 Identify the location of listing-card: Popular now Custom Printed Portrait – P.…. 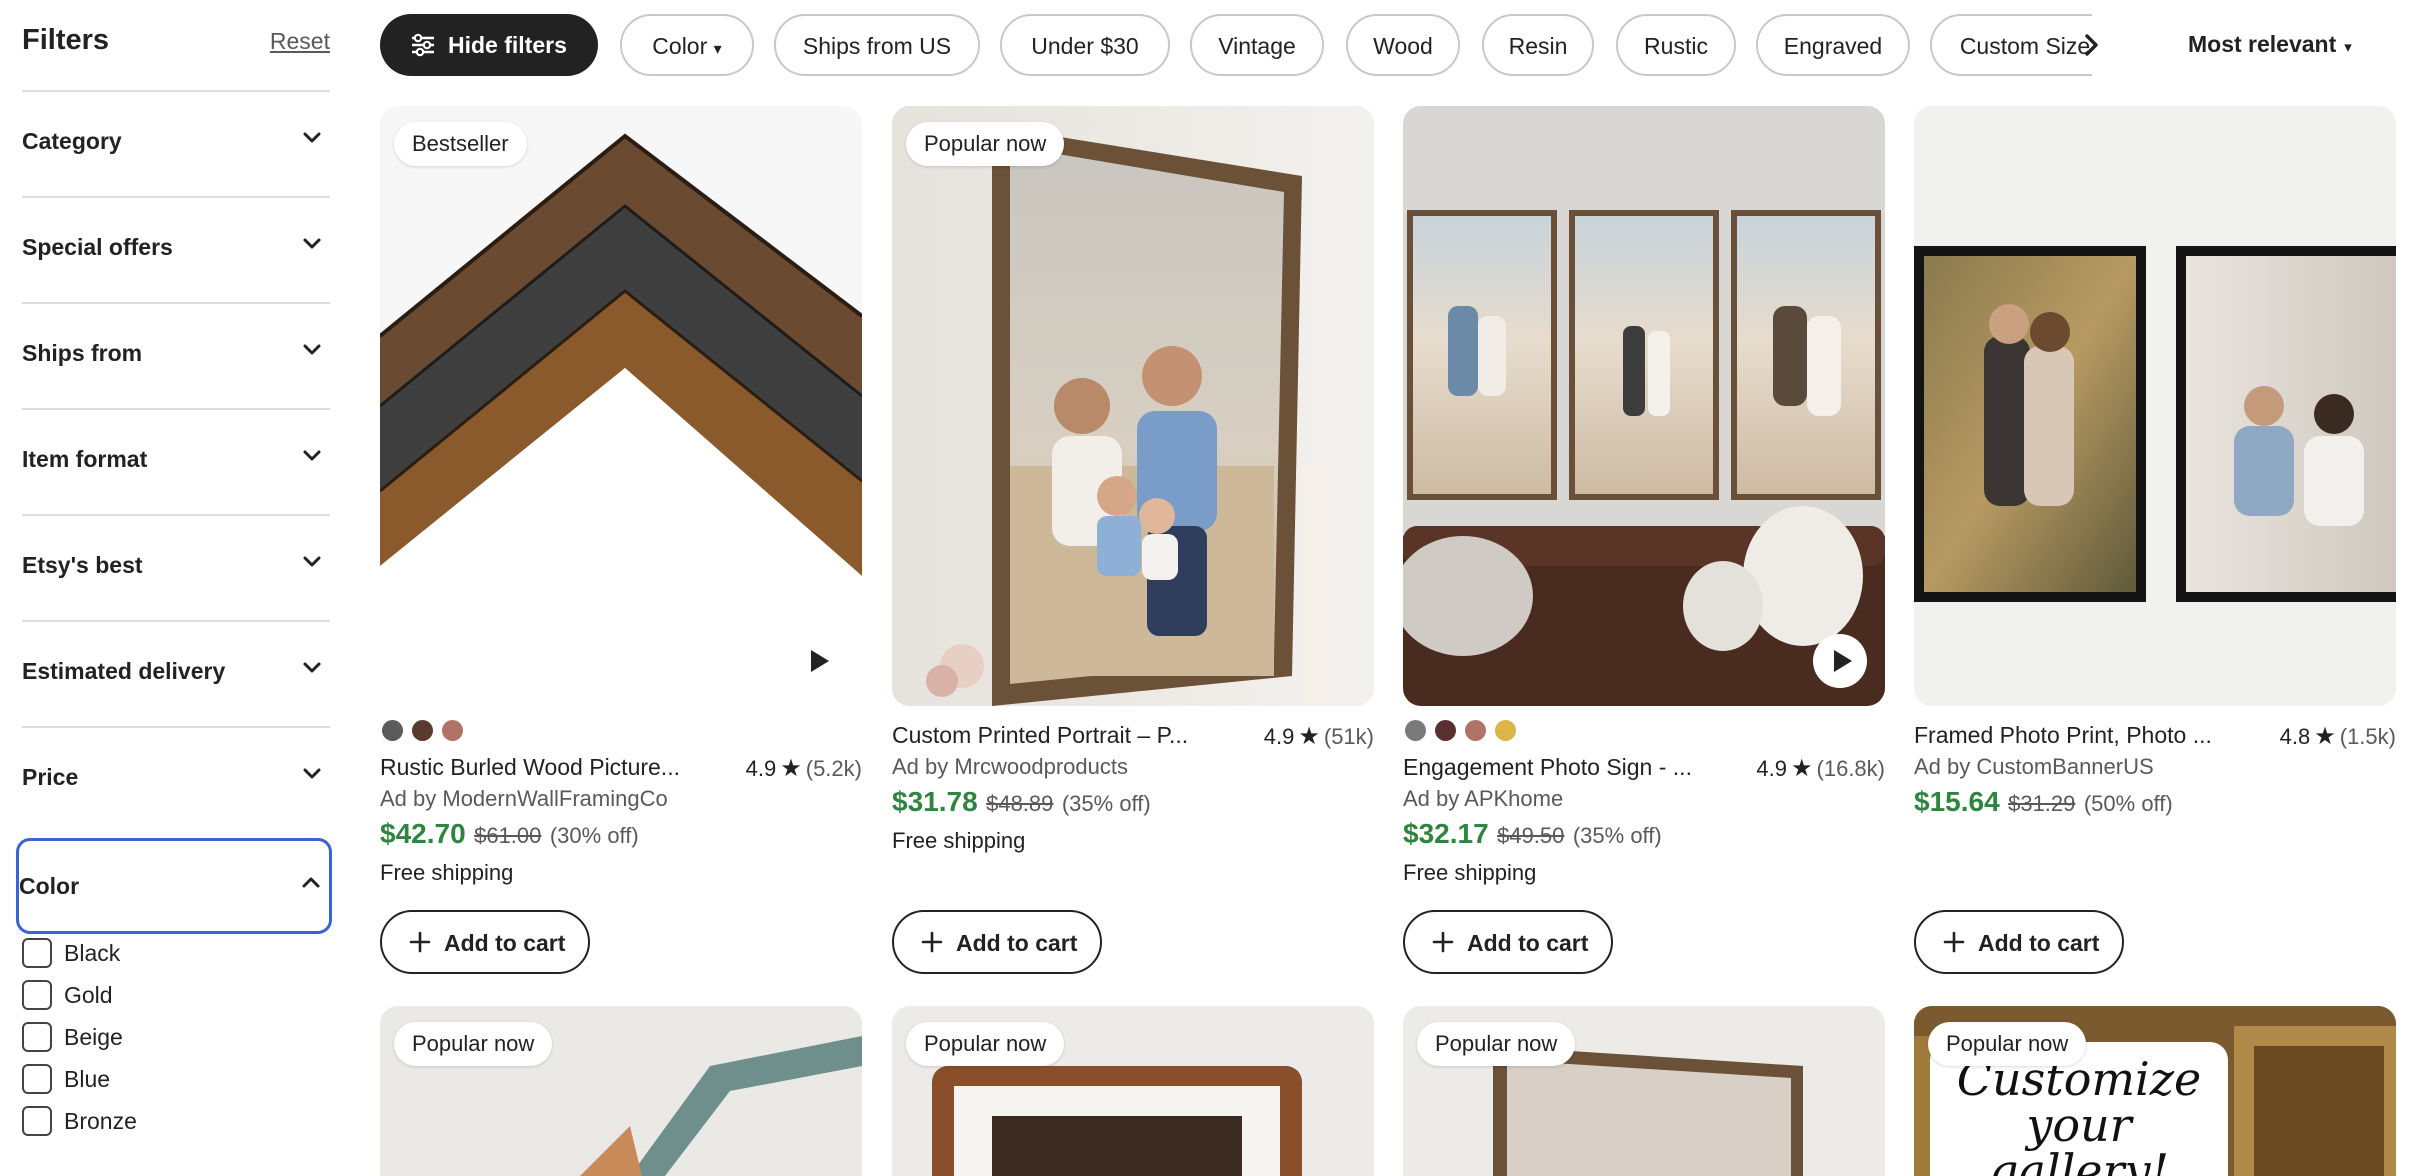
(1133, 546).